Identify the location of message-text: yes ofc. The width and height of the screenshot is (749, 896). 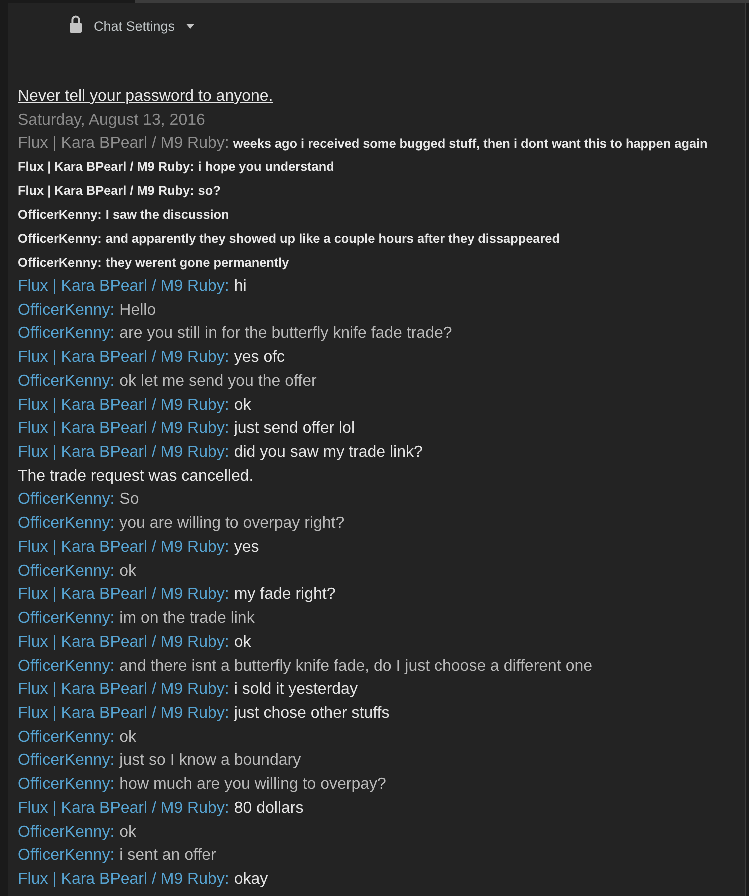
(260, 358).